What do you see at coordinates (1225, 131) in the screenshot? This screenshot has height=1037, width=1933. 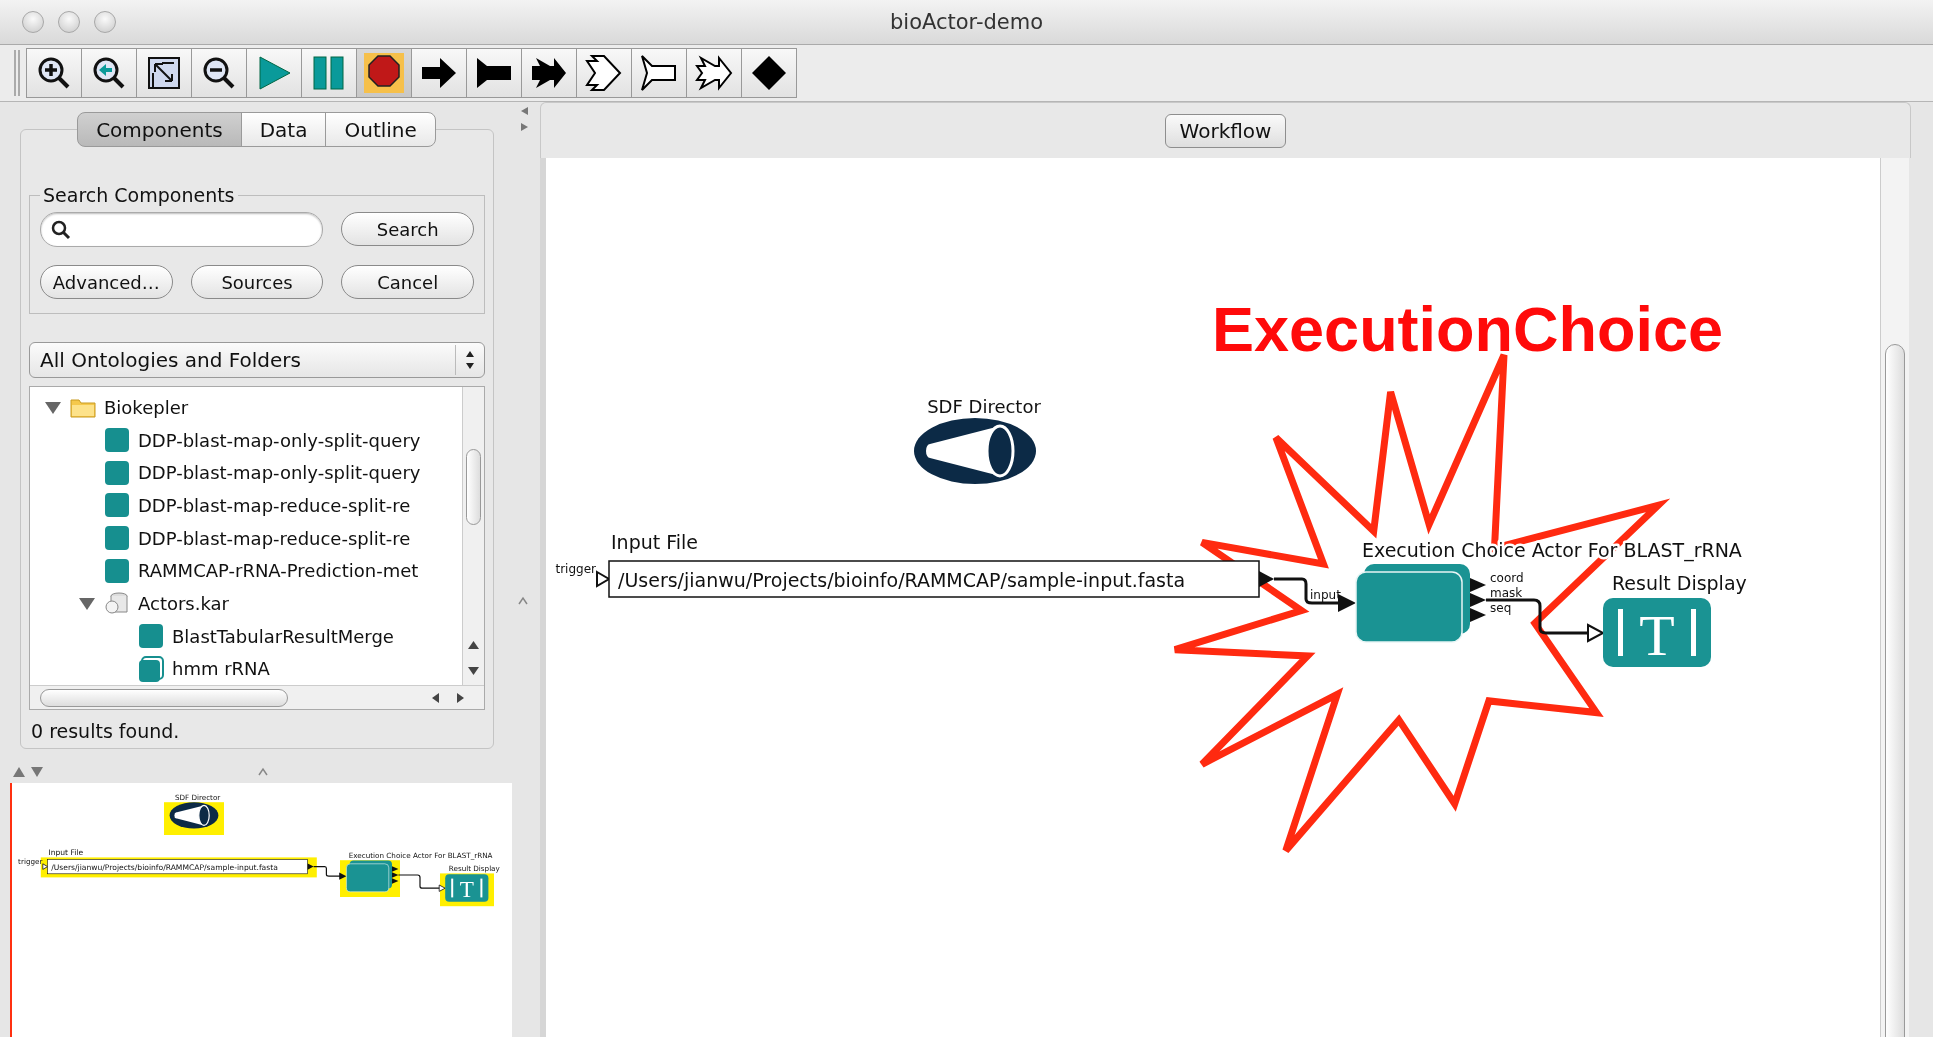 I see `workflow-tab: Workflow` at bounding box center [1225, 131].